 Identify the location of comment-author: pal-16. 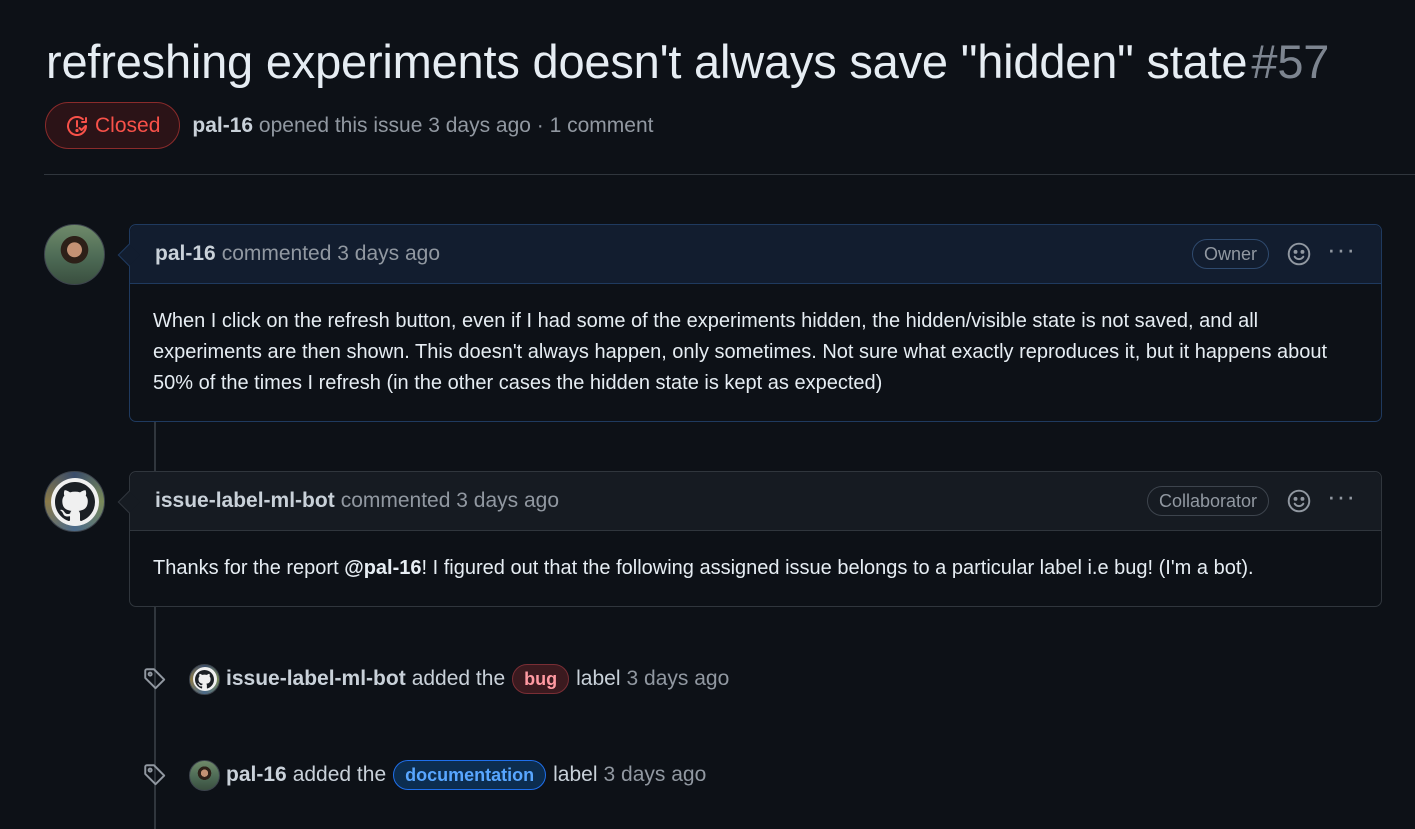
(185, 254).